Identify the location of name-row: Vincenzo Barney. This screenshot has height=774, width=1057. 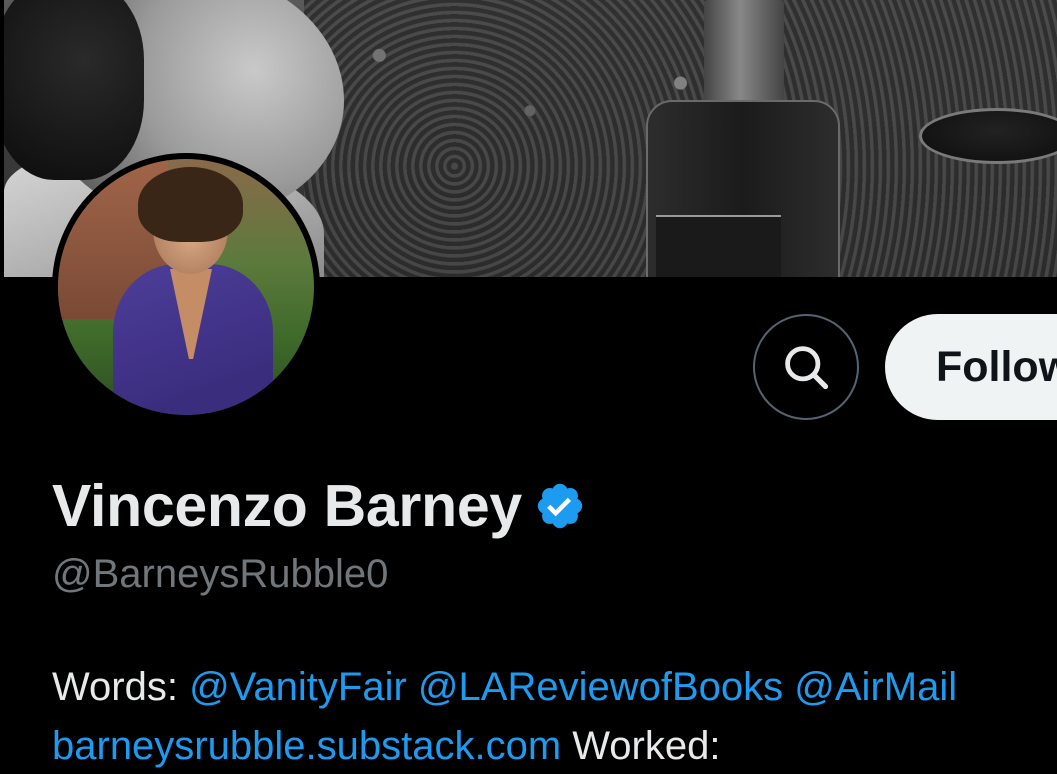
(319, 506).